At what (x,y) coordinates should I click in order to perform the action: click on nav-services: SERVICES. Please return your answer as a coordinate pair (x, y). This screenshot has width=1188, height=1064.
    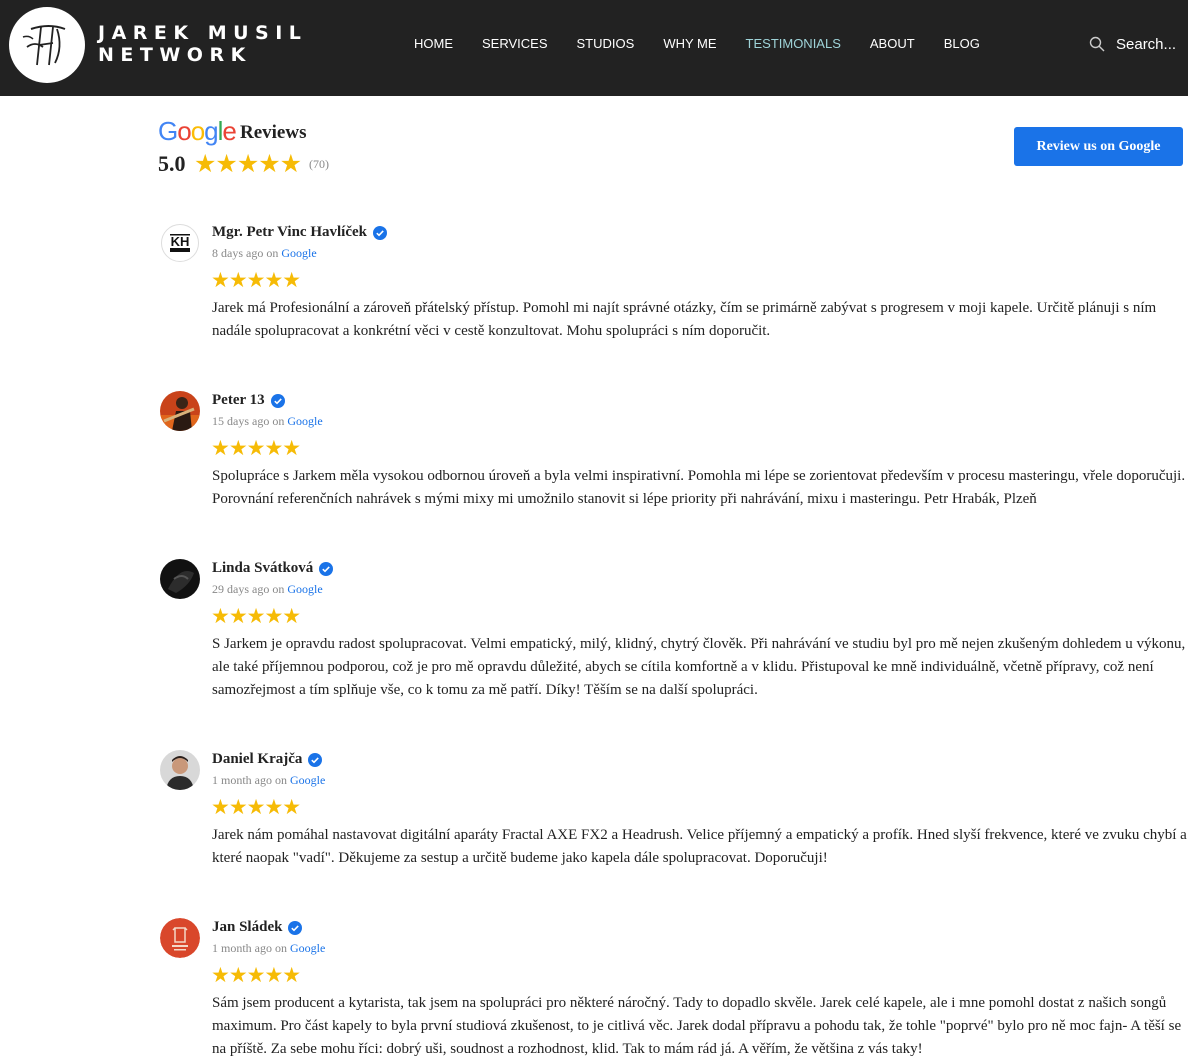
    Looking at the image, I should click on (515, 44).